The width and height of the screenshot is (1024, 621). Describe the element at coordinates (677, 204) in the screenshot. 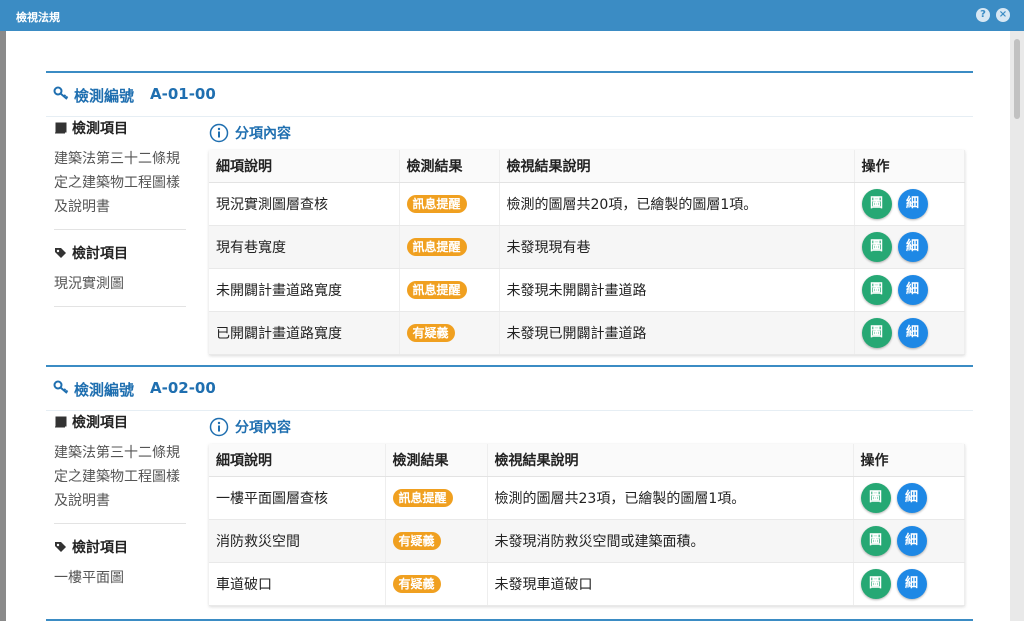

I see `desc-cell: 檢測的圖層共20項，已繪製的圖層1項。` at that location.